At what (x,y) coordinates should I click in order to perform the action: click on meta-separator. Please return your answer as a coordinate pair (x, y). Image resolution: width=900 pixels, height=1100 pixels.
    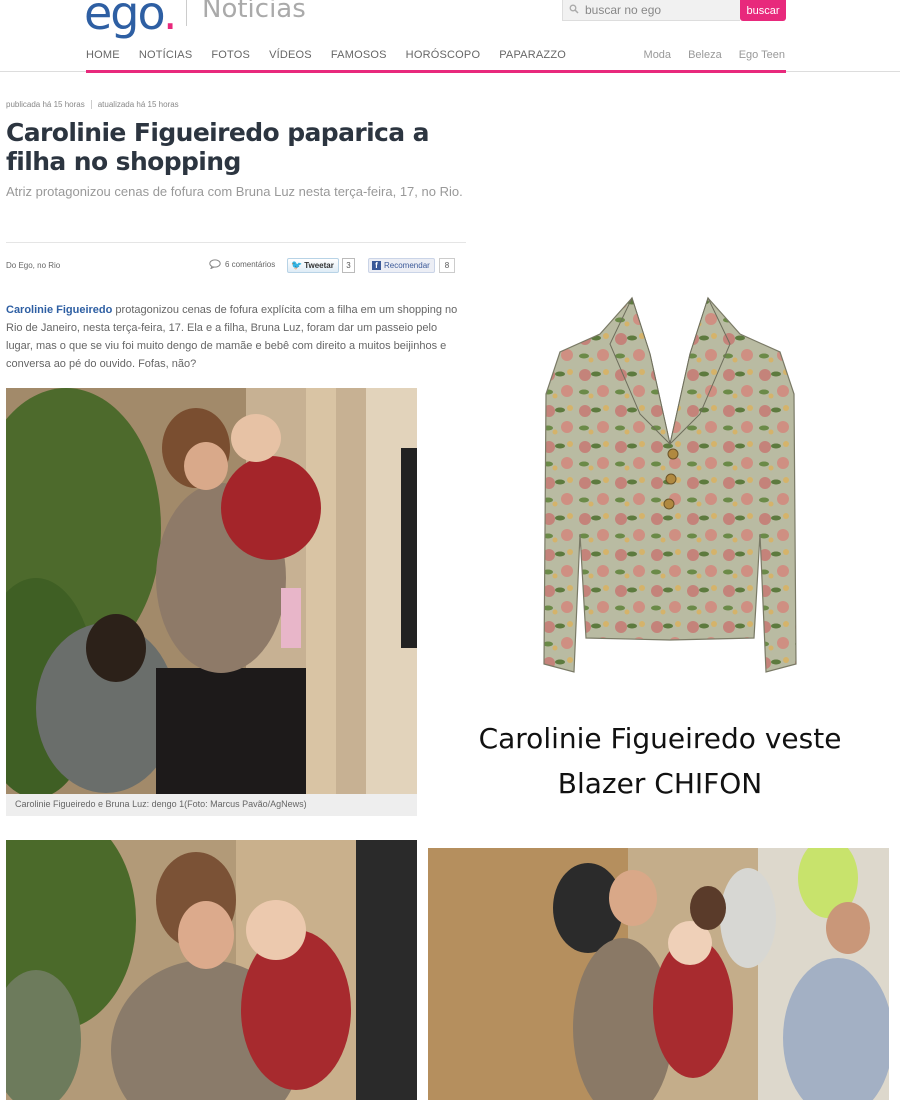
    Looking at the image, I should click on (91, 104).